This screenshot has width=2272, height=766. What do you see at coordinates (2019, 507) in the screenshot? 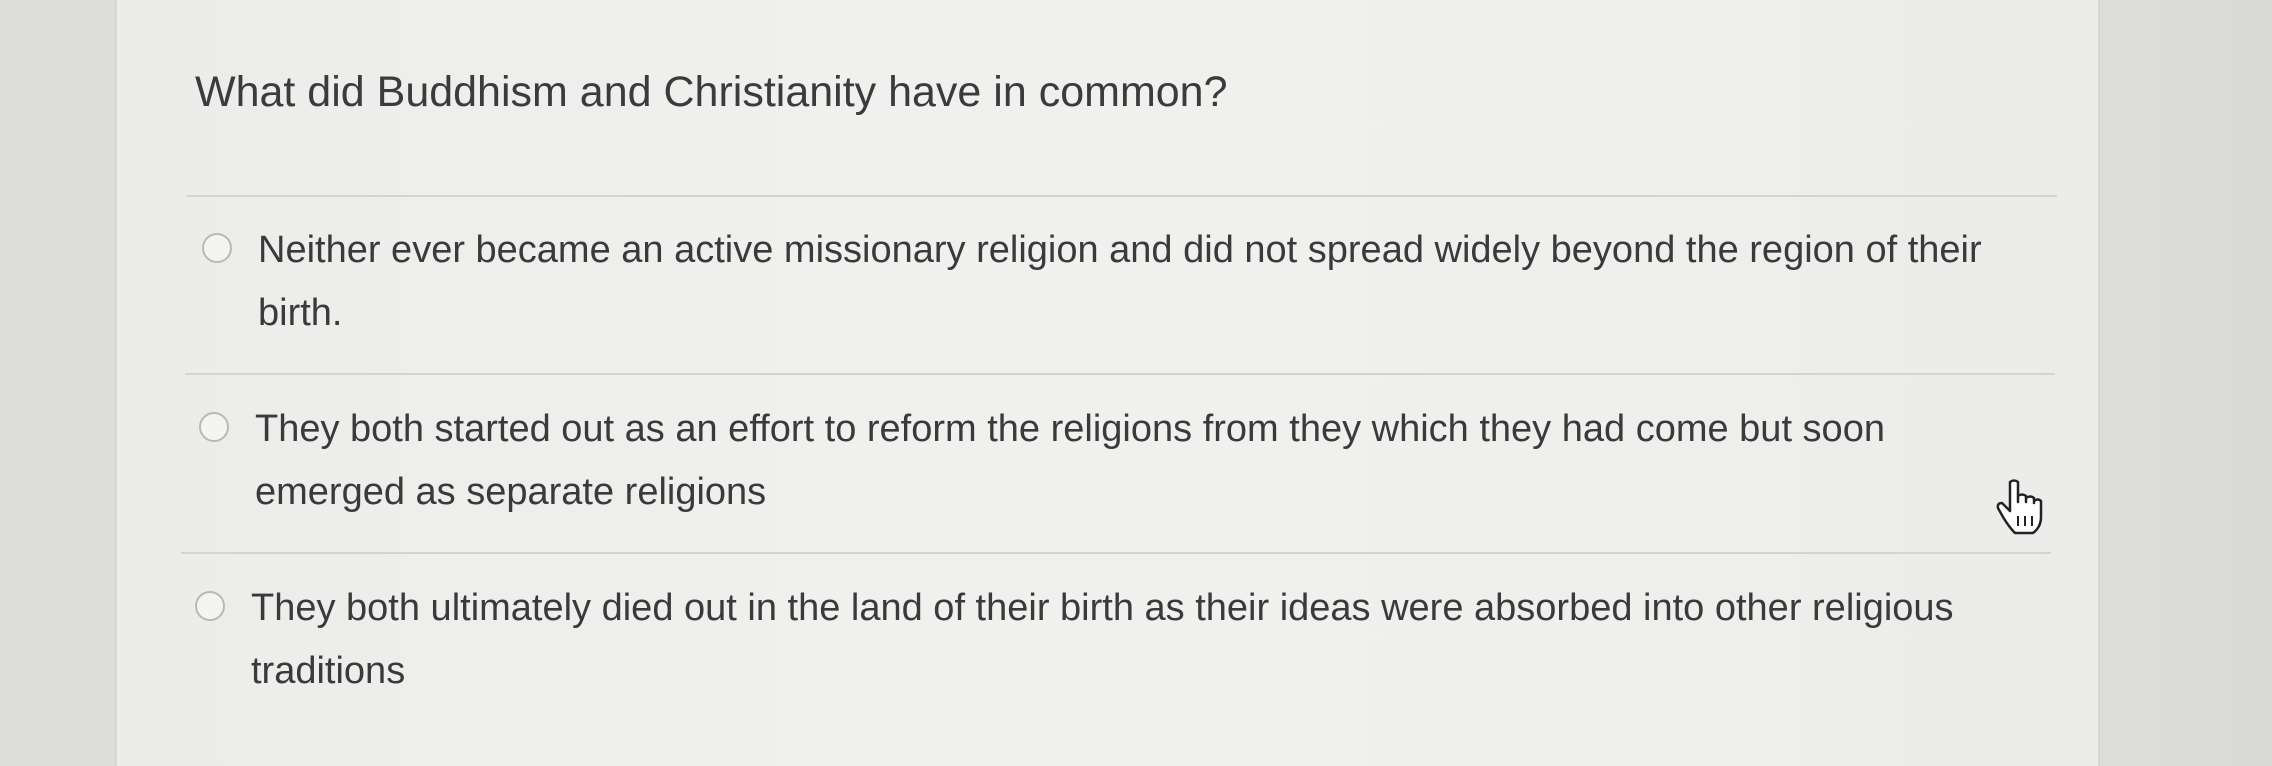
I see `hand-pointer-icon` at bounding box center [2019, 507].